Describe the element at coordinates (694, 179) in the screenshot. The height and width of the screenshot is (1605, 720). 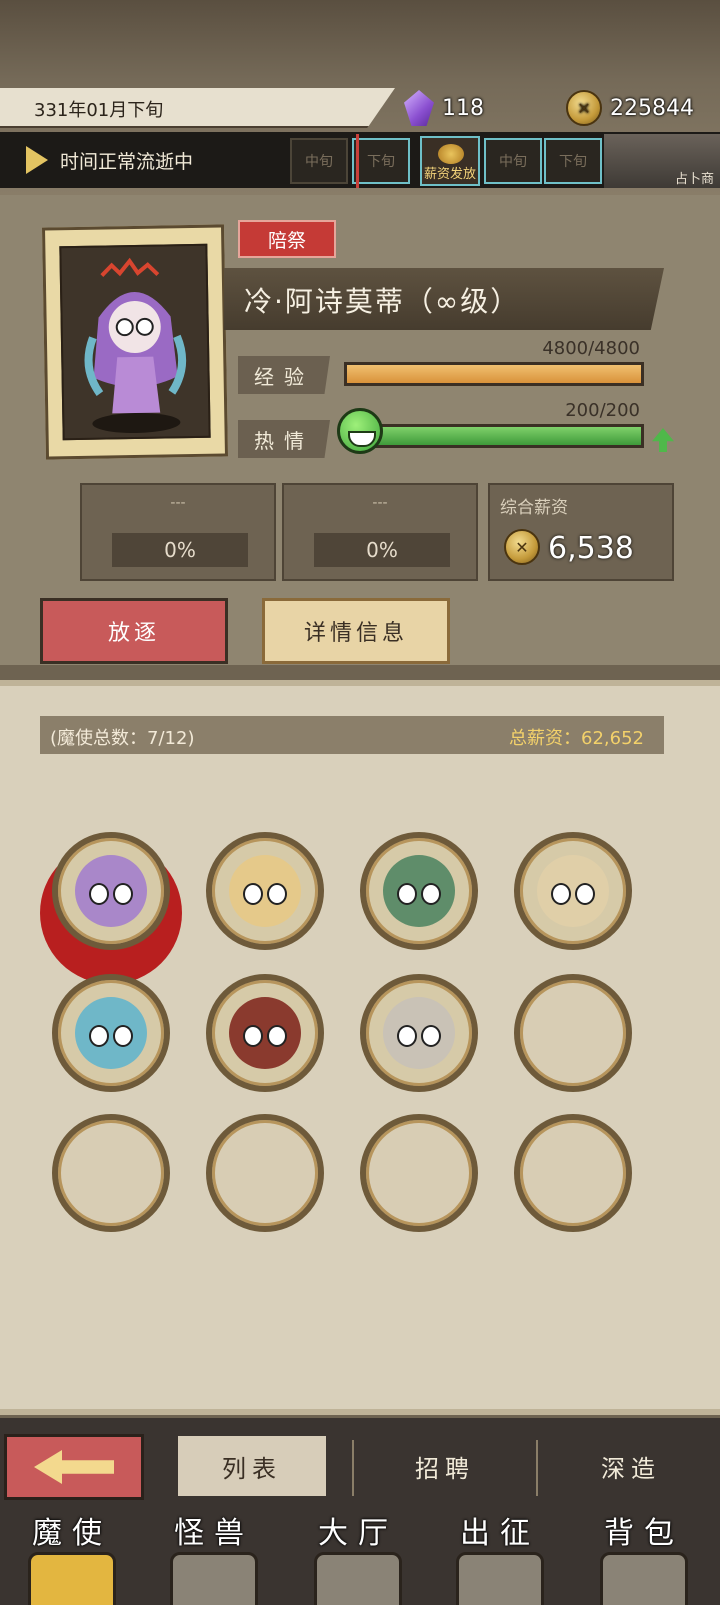
I see `fortune-shop-label: 占卜商` at that location.